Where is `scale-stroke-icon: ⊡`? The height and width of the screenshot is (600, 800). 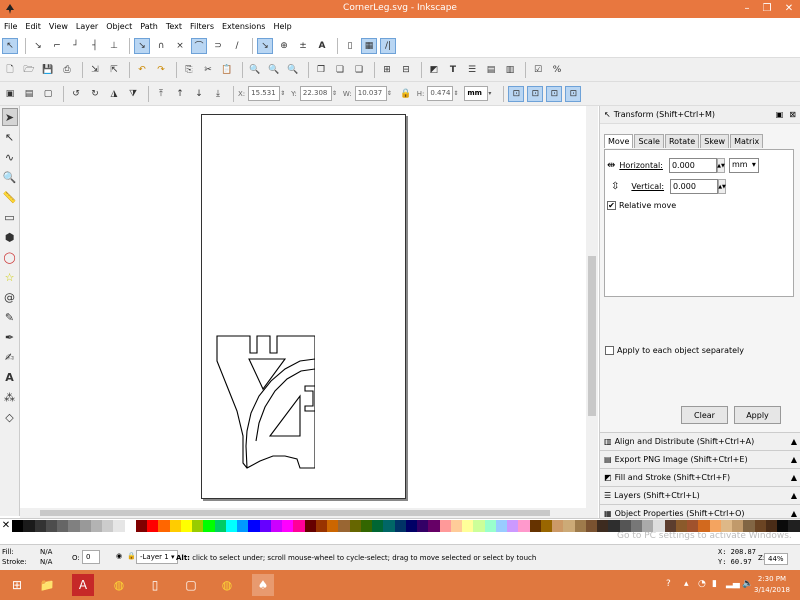
scale-stroke-icon: ⊡ is located at coordinates (516, 93).